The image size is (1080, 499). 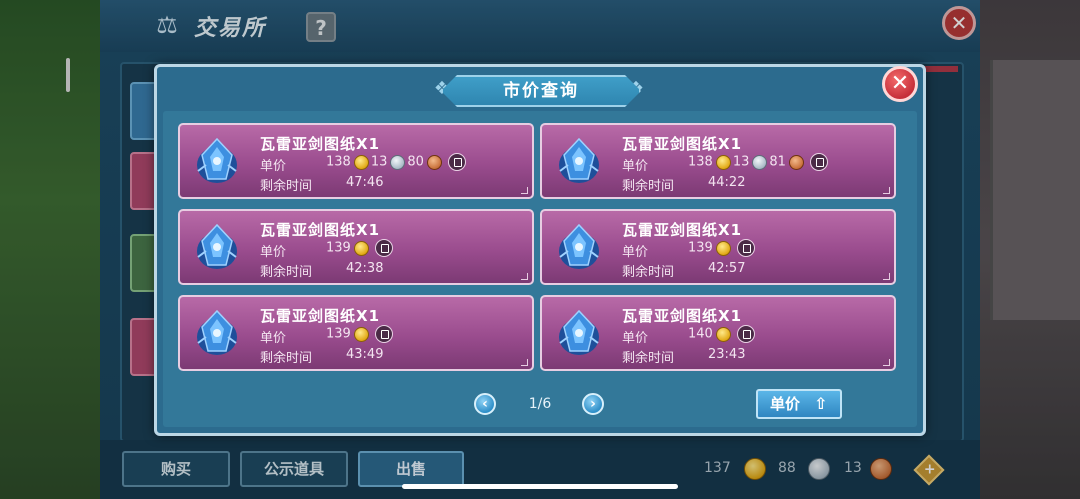 What do you see at coordinates (727, 182) in the screenshot?
I see `time-left-value: 44:22` at bounding box center [727, 182].